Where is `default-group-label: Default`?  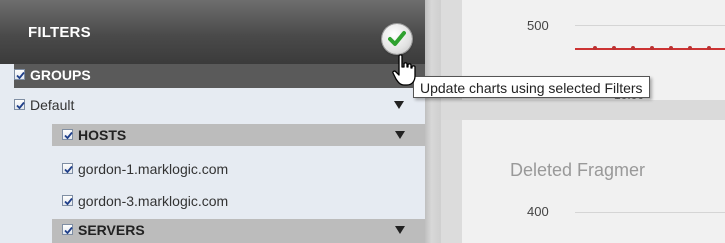
default-group-label: Default is located at coordinates (52, 105).